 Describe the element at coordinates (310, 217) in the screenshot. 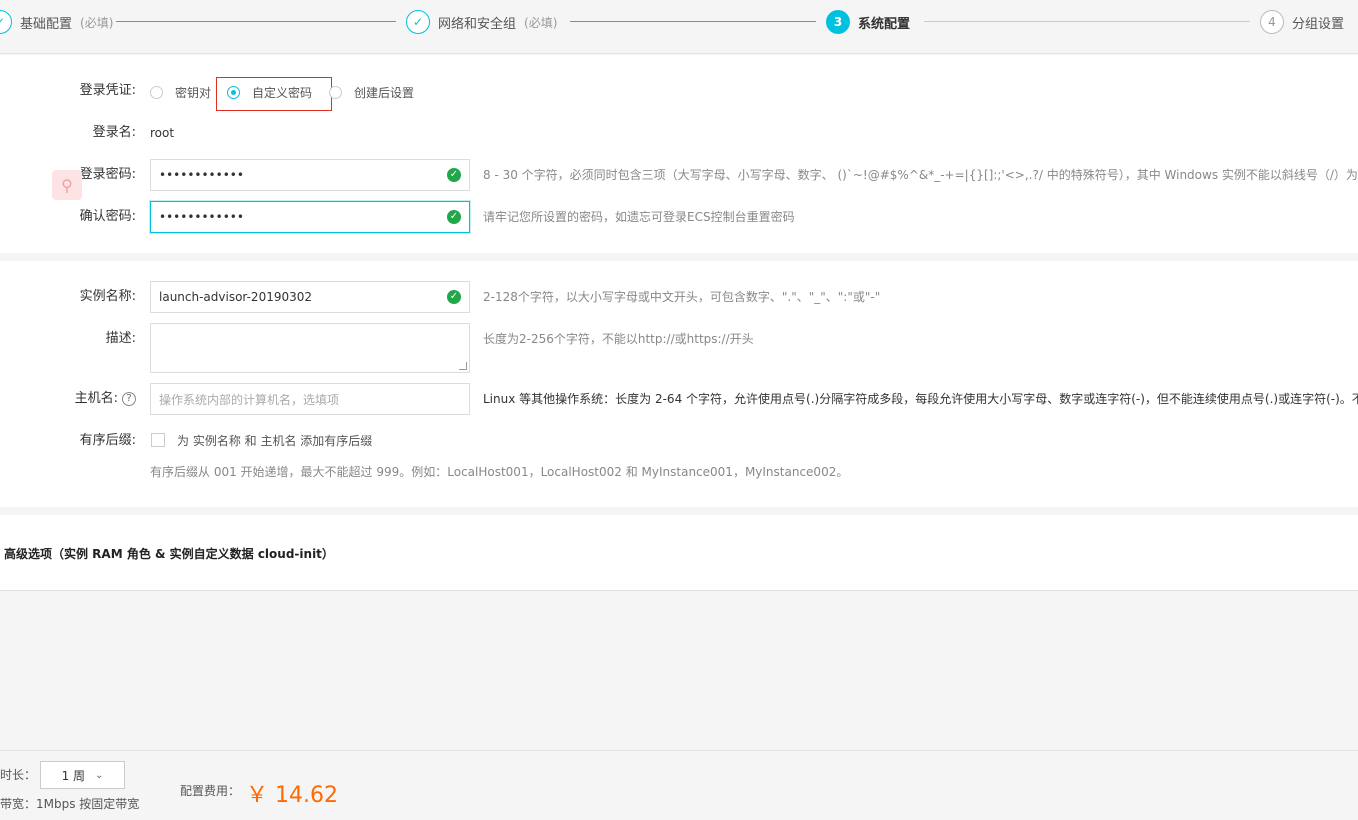

I see `confirm-password-input: •••••••••••• ✓` at that location.